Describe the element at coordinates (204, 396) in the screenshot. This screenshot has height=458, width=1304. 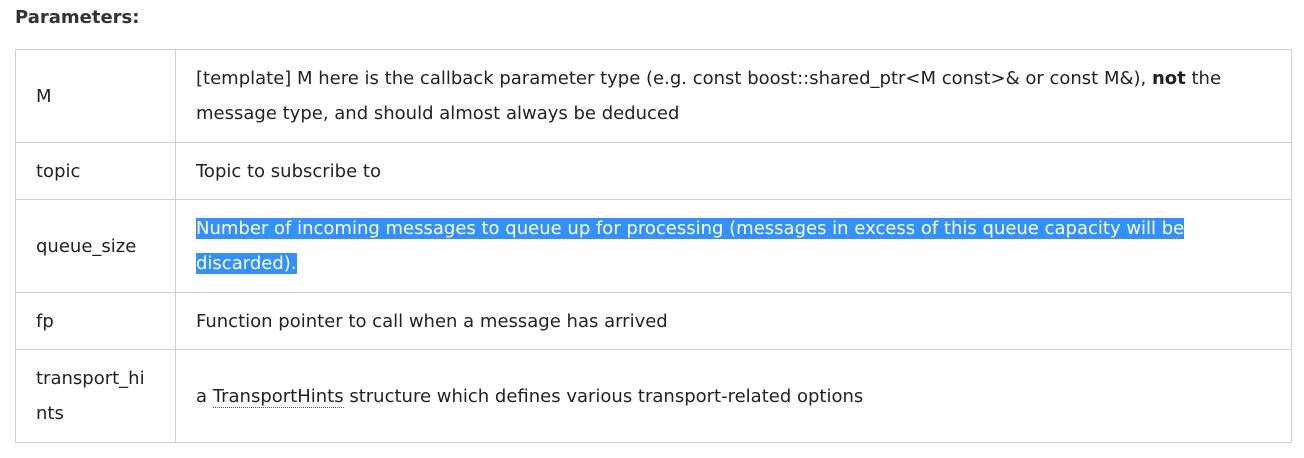
I see `desc-text: a` at that location.